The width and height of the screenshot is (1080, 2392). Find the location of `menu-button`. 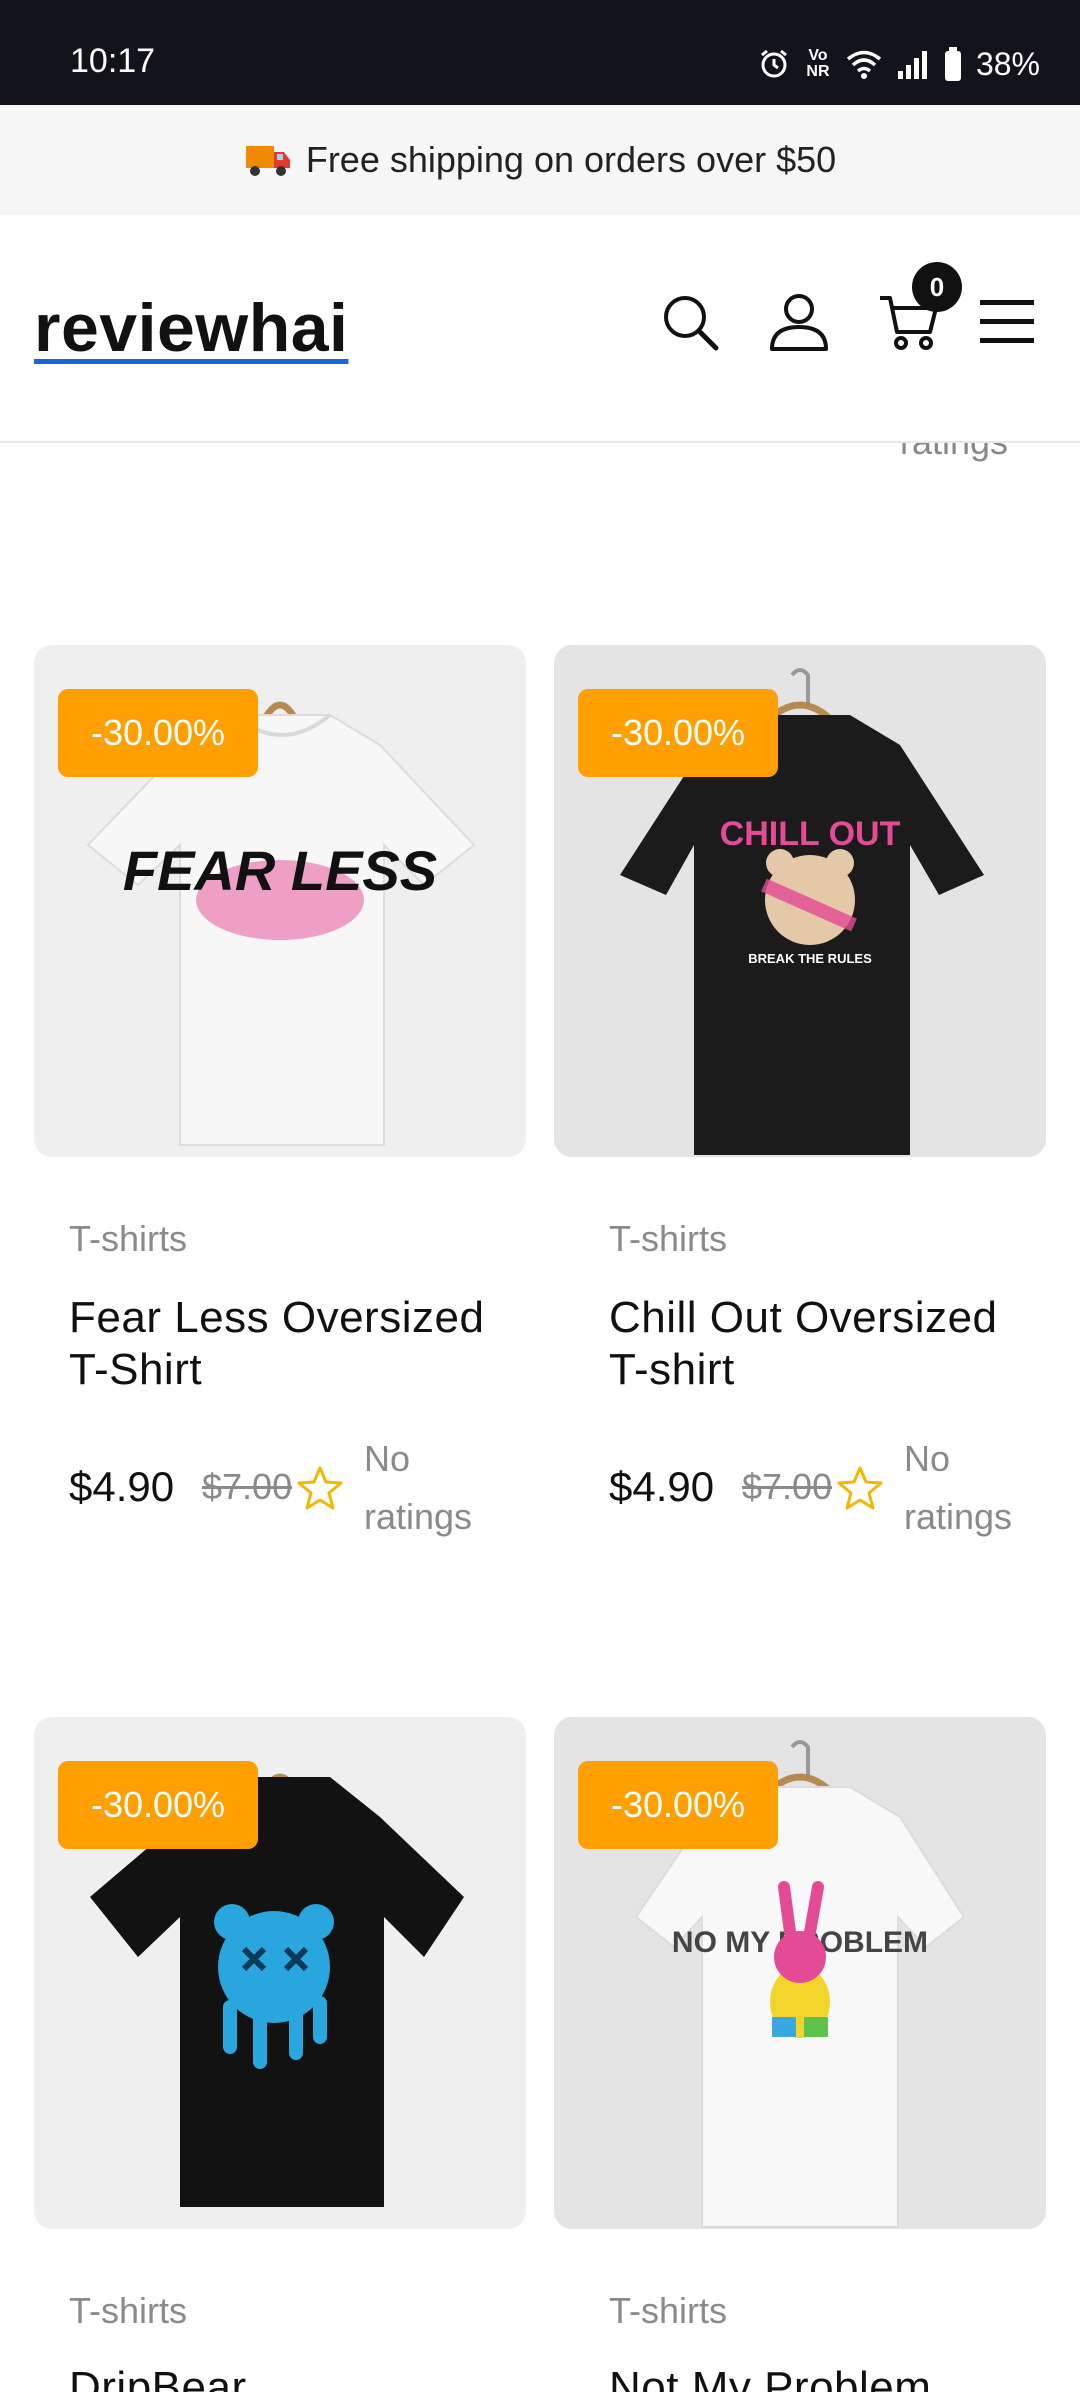

menu-button is located at coordinates (1007, 322).